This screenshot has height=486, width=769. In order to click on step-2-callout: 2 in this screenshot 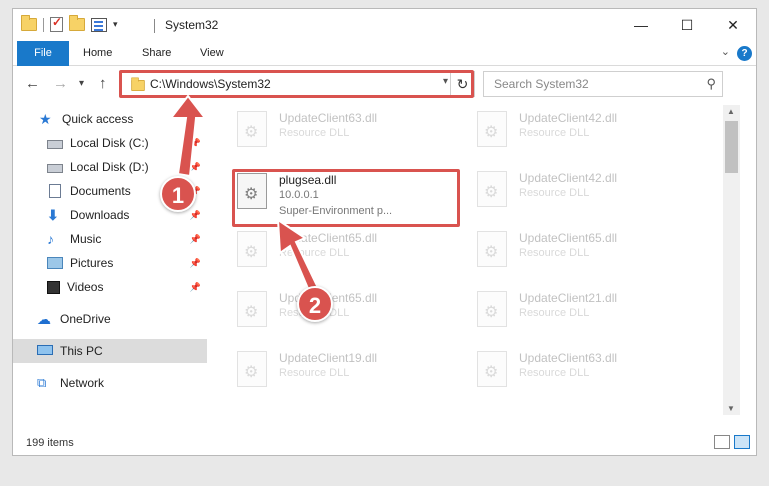, I will do `click(315, 304)`.